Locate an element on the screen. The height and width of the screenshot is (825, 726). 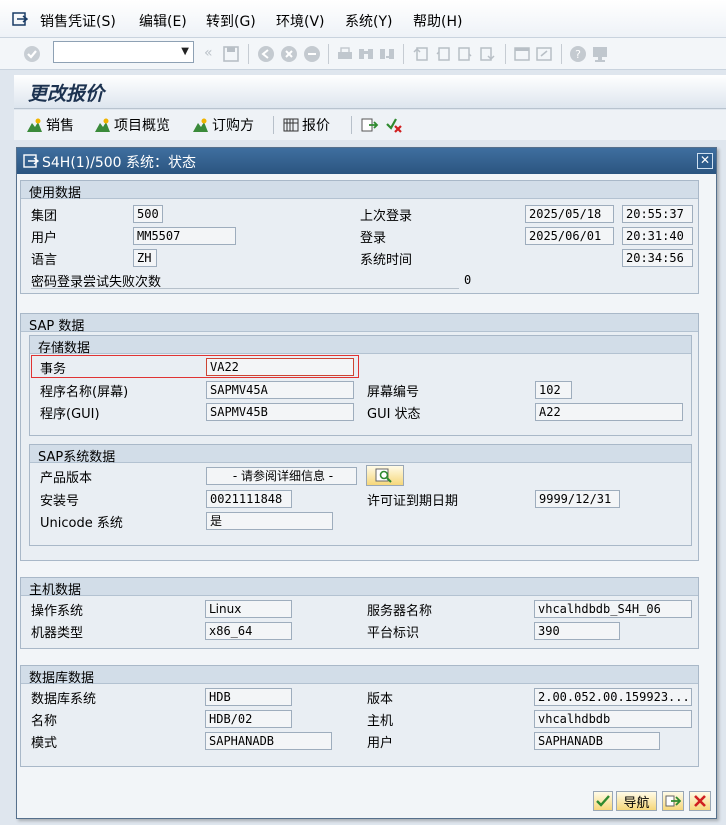
check-delete-icon is located at coordinates (394, 125).